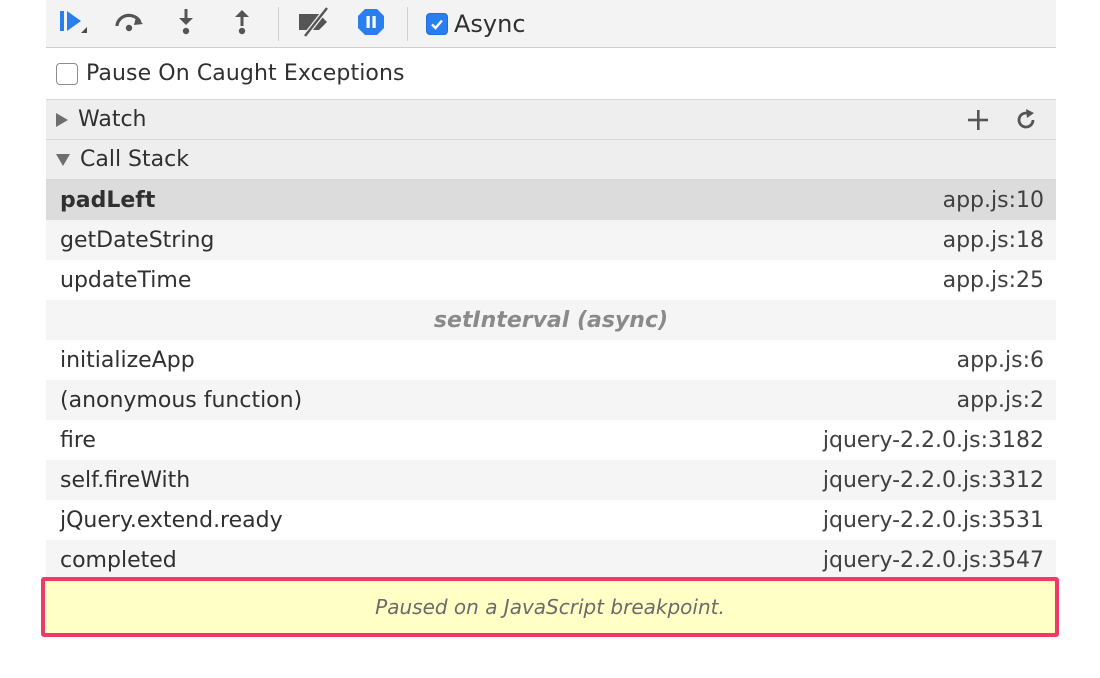 This screenshot has height=678, width=1100. What do you see at coordinates (933, 520) in the screenshot?
I see `frame-location: jquery-2.2.0.js:3531` at bounding box center [933, 520].